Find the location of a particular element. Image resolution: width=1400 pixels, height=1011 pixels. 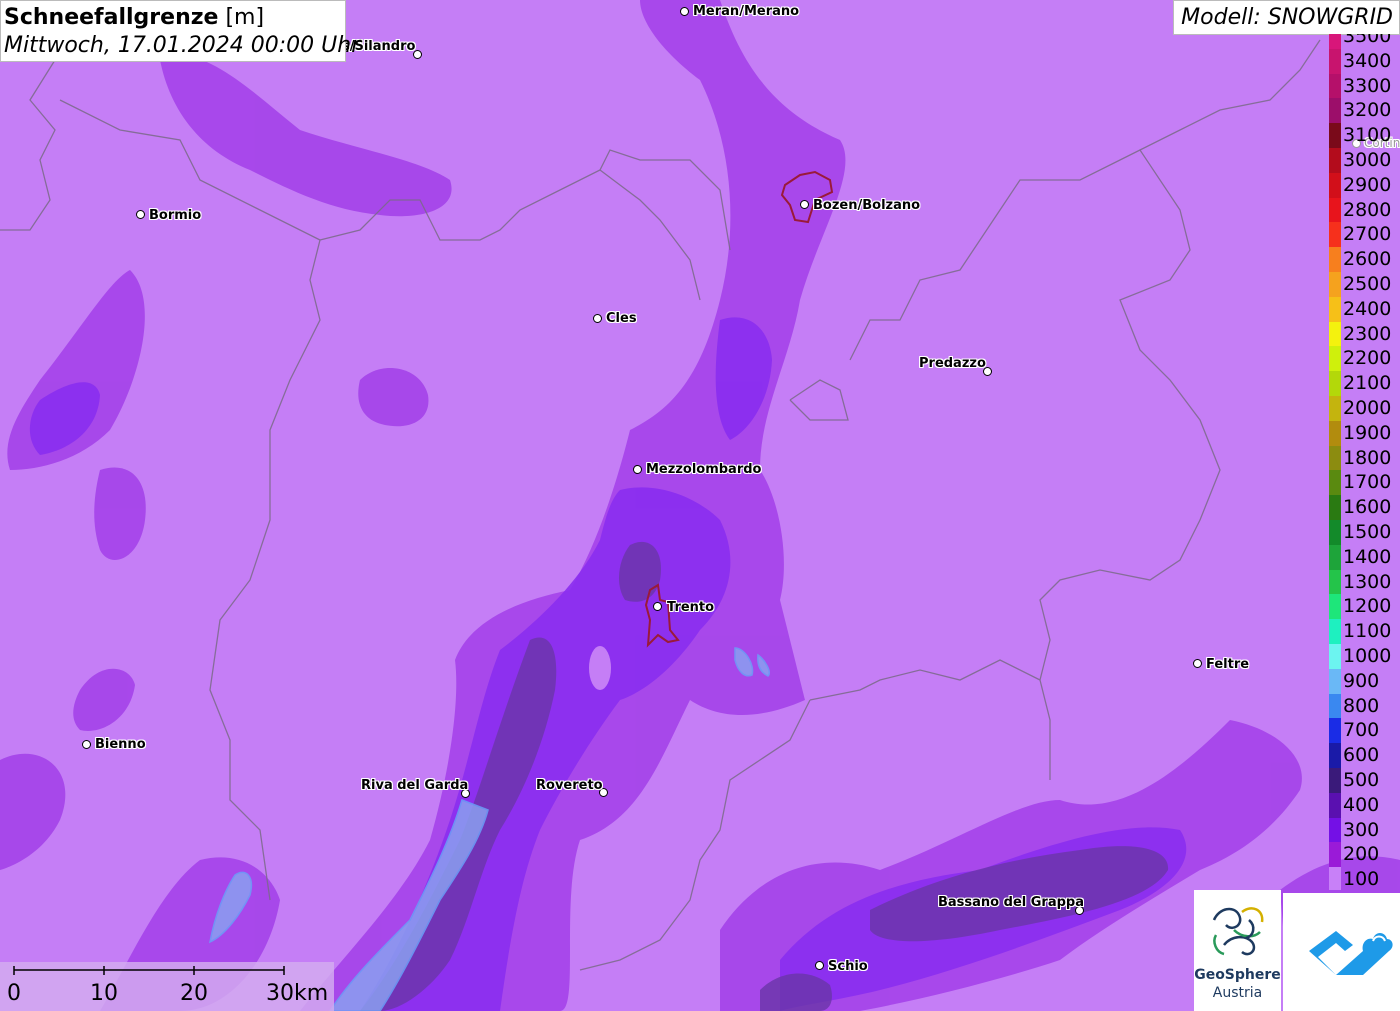

city-label-meran: Meran/Merano is located at coordinates (746, 11).